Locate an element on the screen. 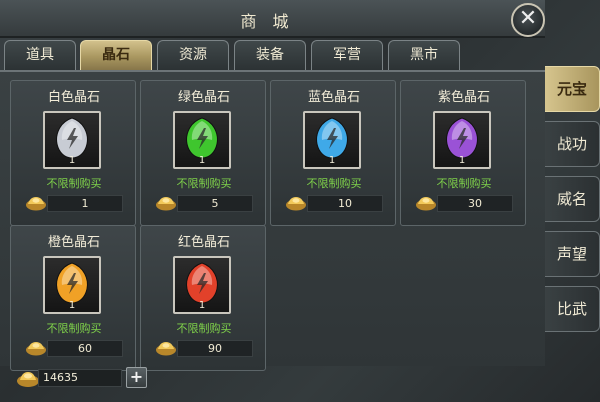  crystal-item-card: 红色晶石 1 不限制购买 90 is located at coordinates (203, 298).